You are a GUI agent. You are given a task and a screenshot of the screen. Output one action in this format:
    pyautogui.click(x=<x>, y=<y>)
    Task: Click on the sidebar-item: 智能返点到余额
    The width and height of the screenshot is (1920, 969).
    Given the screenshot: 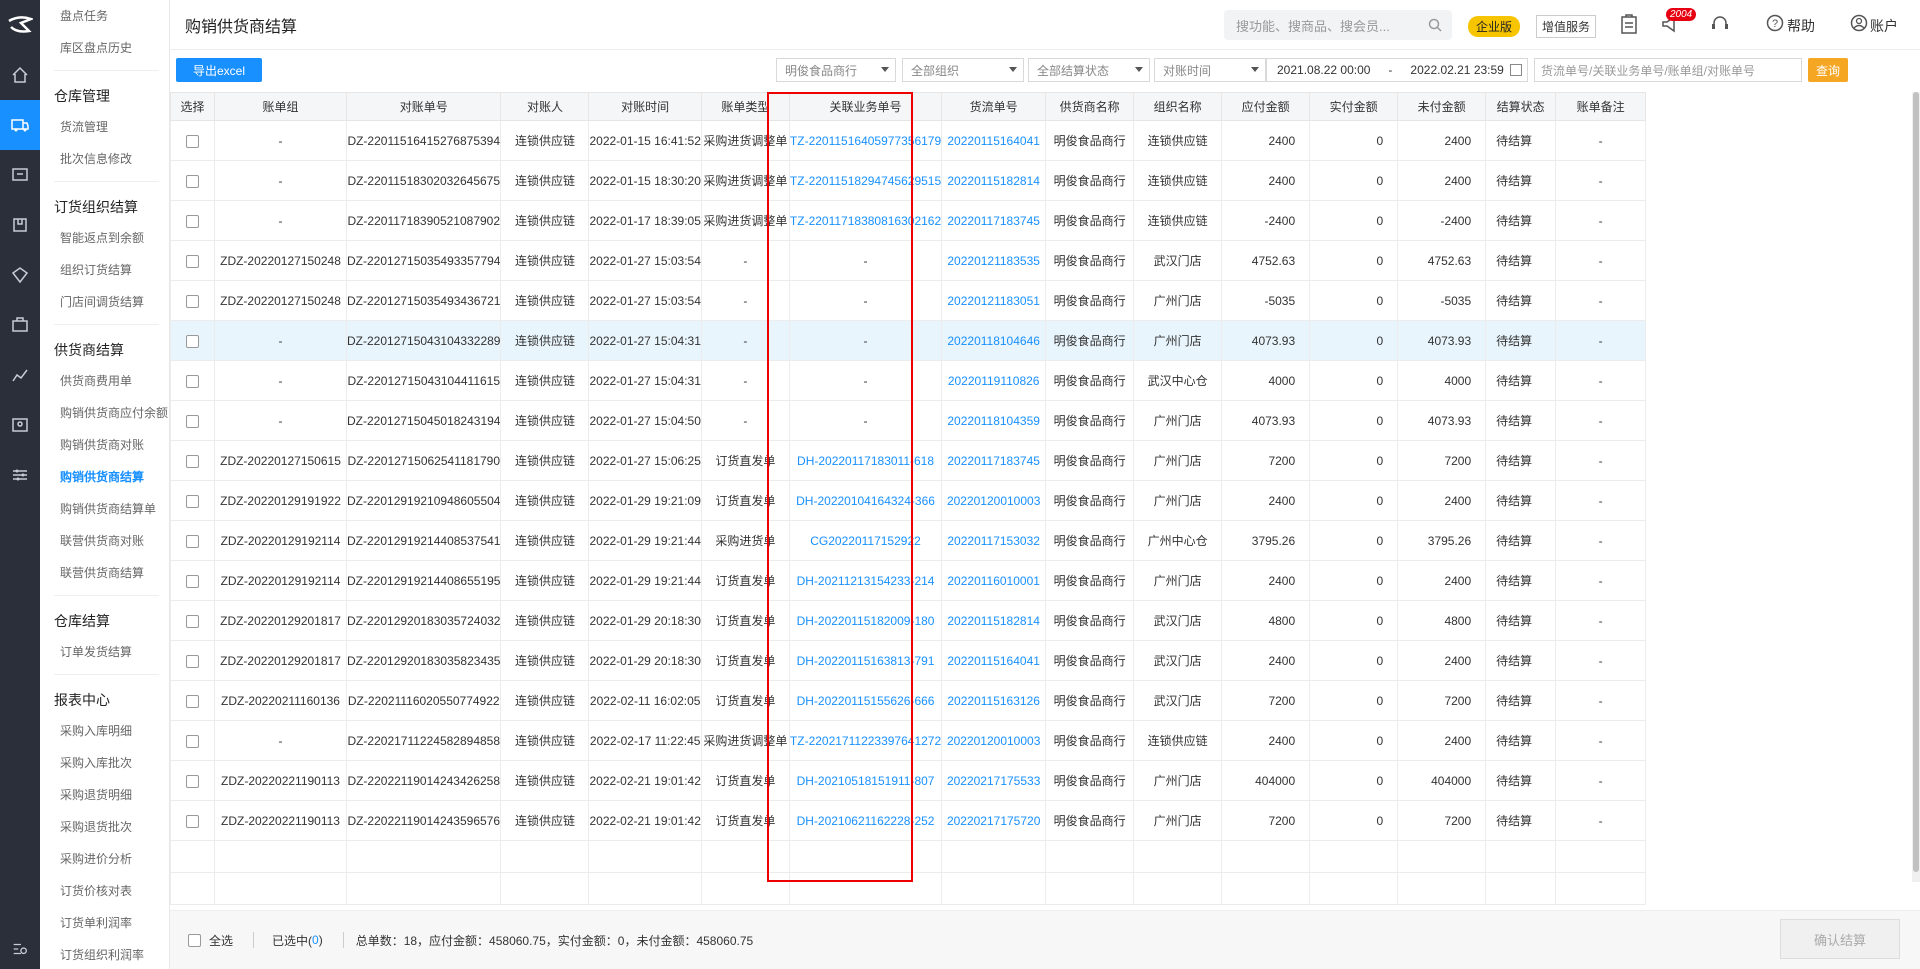 What is the action you would take?
    pyautogui.click(x=104, y=238)
    